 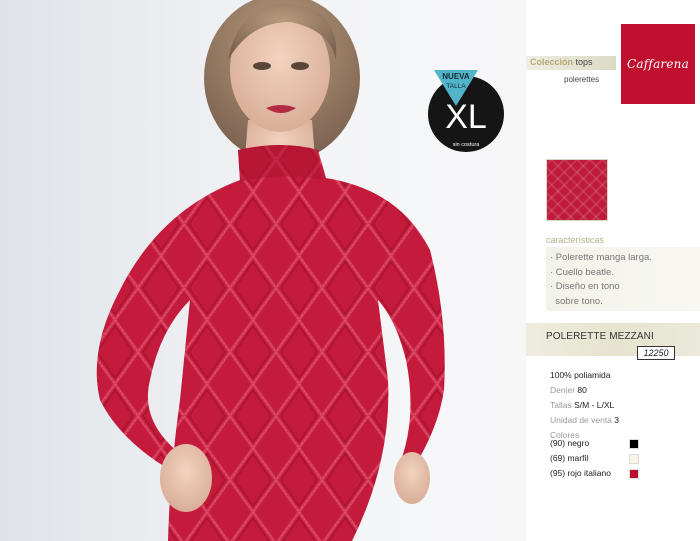 I want to click on color-label: (95) rojo italiano, so click(x=580, y=473).